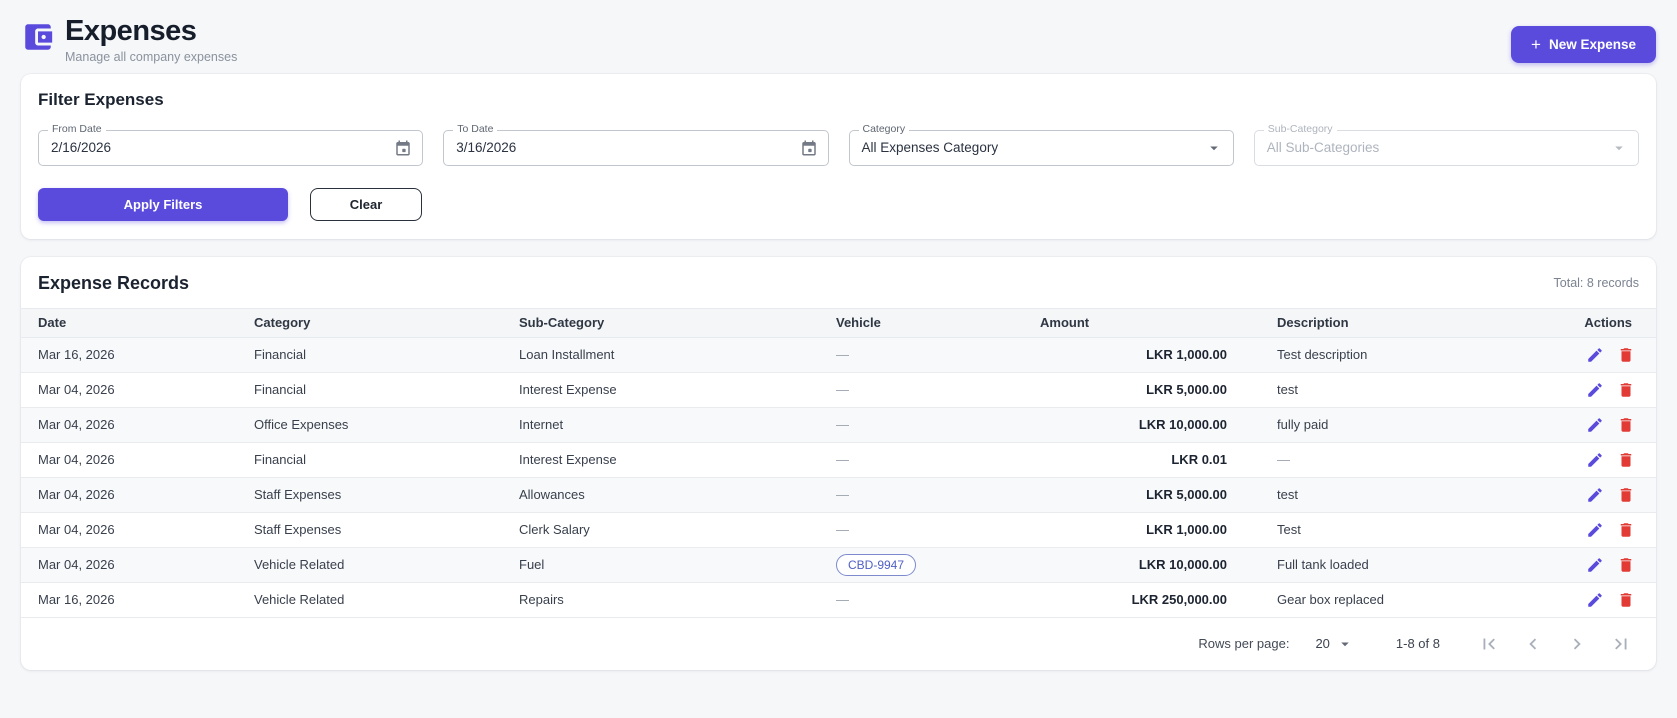 The width and height of the screenshot is (1677, 718). What do you see at coordinates (838, 644) in the screenshot?
I see `pagination-bar: Rows per page: 20 1-8 of 8` at bounding box center [838, 644].